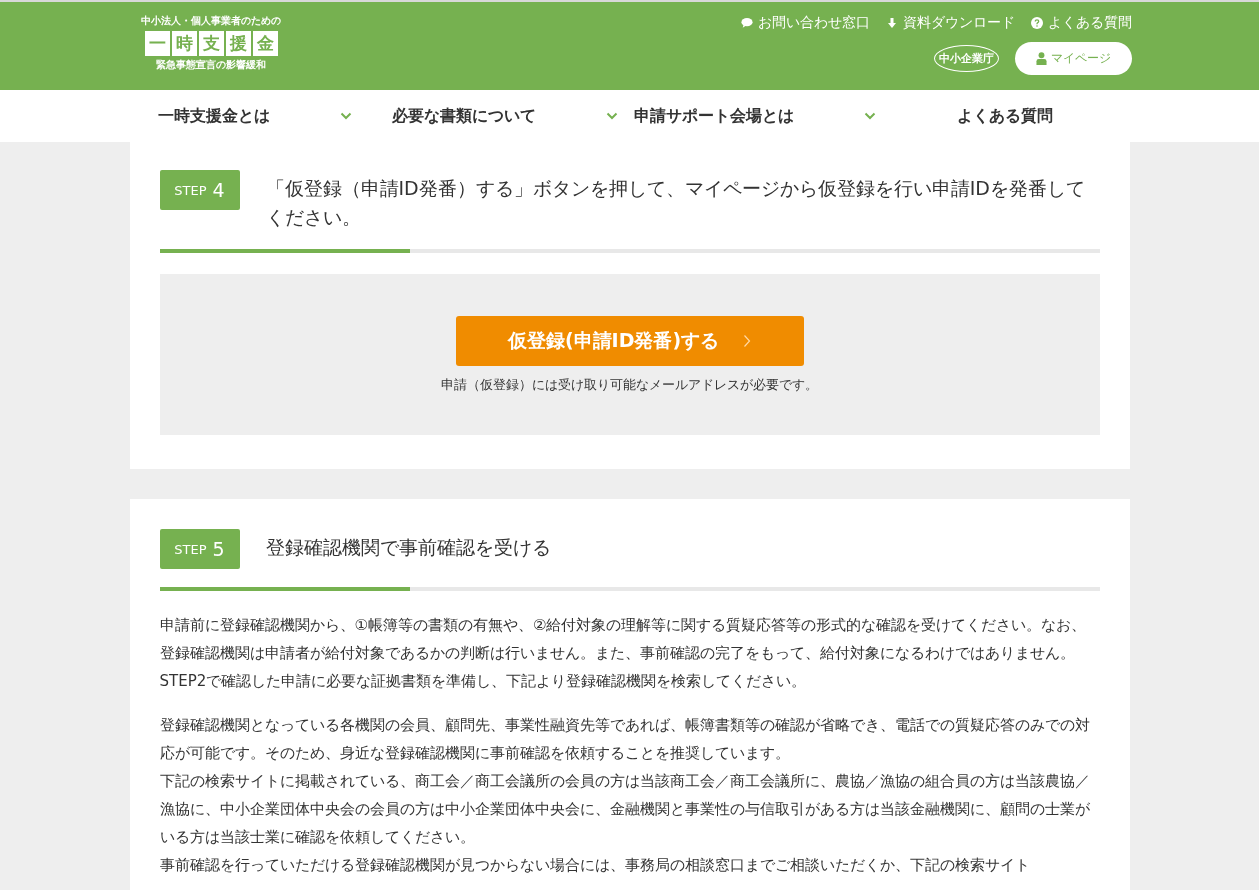  What do you see at coordinates (254, 116) in the screenshot?
I see `nav-item: 一時支援金とは` at bounding box center [254, 116].